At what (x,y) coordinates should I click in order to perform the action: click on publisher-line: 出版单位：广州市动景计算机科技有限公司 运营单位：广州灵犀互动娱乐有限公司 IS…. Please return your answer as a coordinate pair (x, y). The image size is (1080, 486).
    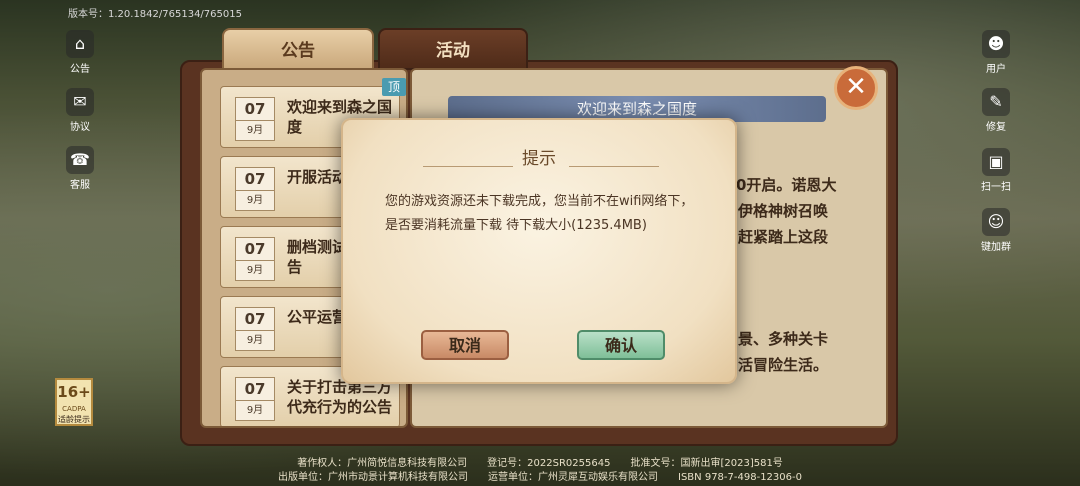
    Looking at the image, I should click on (540, 477).